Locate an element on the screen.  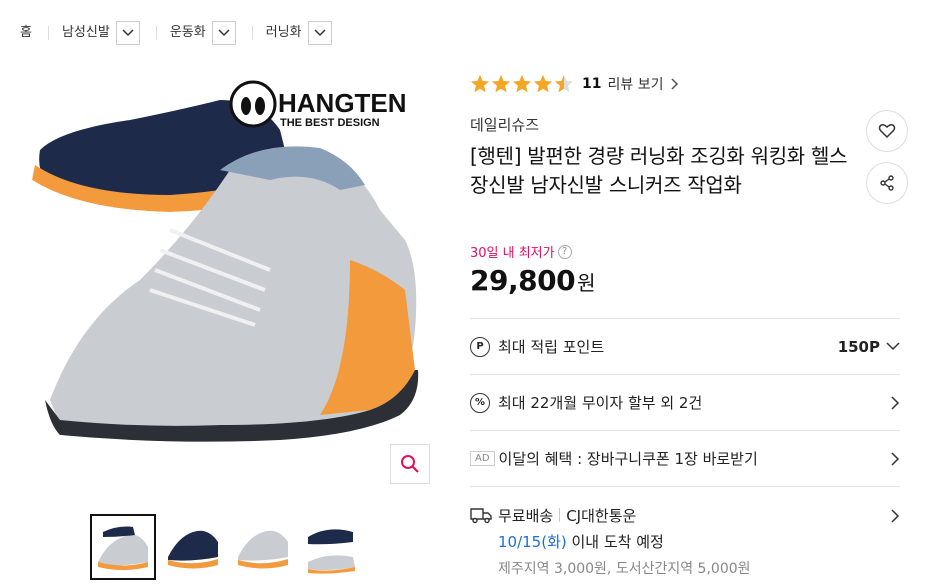
shipping-label: 무료배송 is located at coordinates (526, 515).